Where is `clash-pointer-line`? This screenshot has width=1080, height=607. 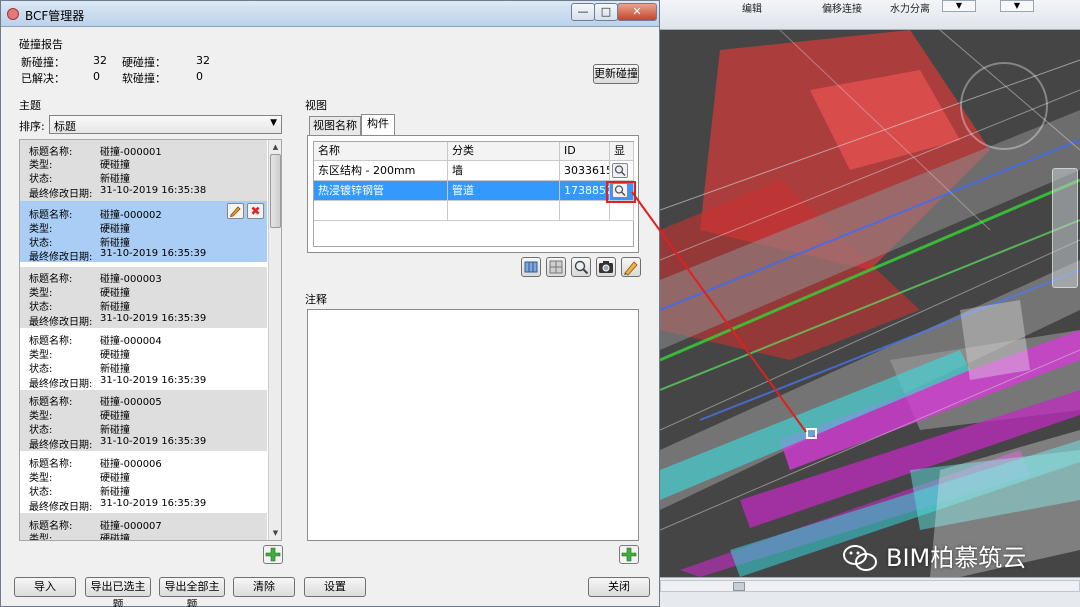 clash-pointer-line is located at coordinates (719, 312).